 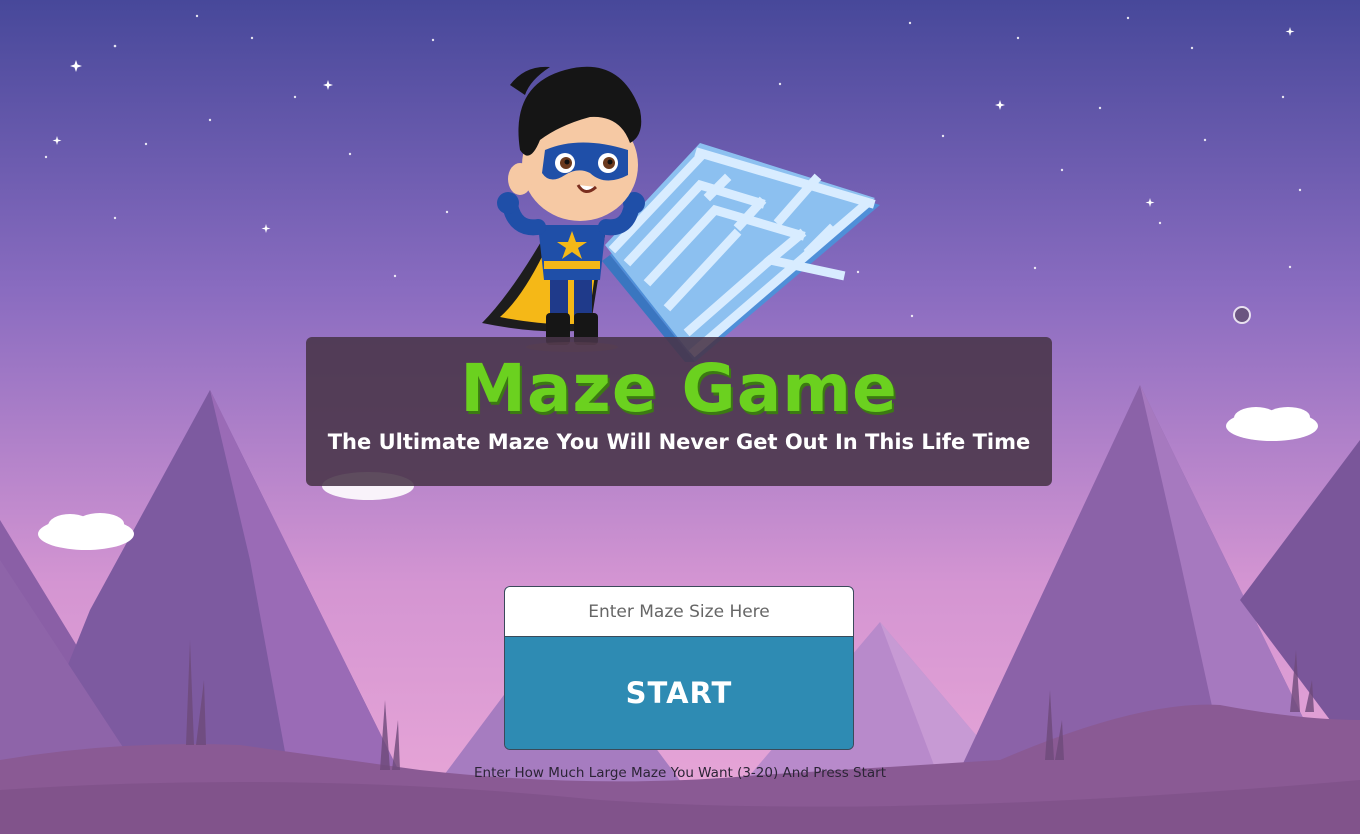 What do you see at coordinates (679, 388) in the screenshot?
I see `game-title: Maze Game` at bounding box center [679, 388].